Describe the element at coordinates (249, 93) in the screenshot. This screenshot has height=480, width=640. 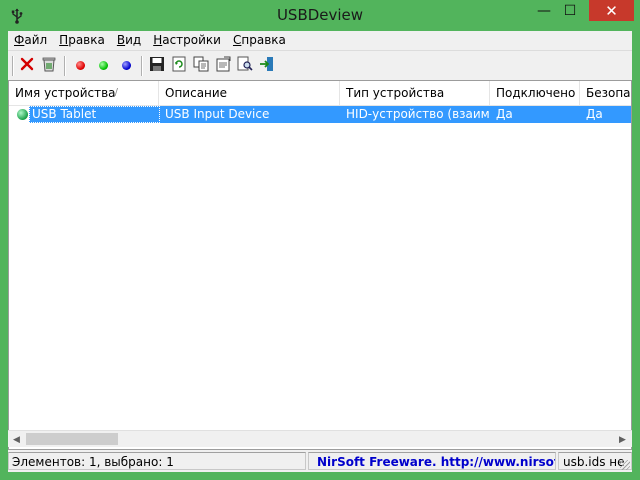
I see `column-header-description: Описание` at that location.